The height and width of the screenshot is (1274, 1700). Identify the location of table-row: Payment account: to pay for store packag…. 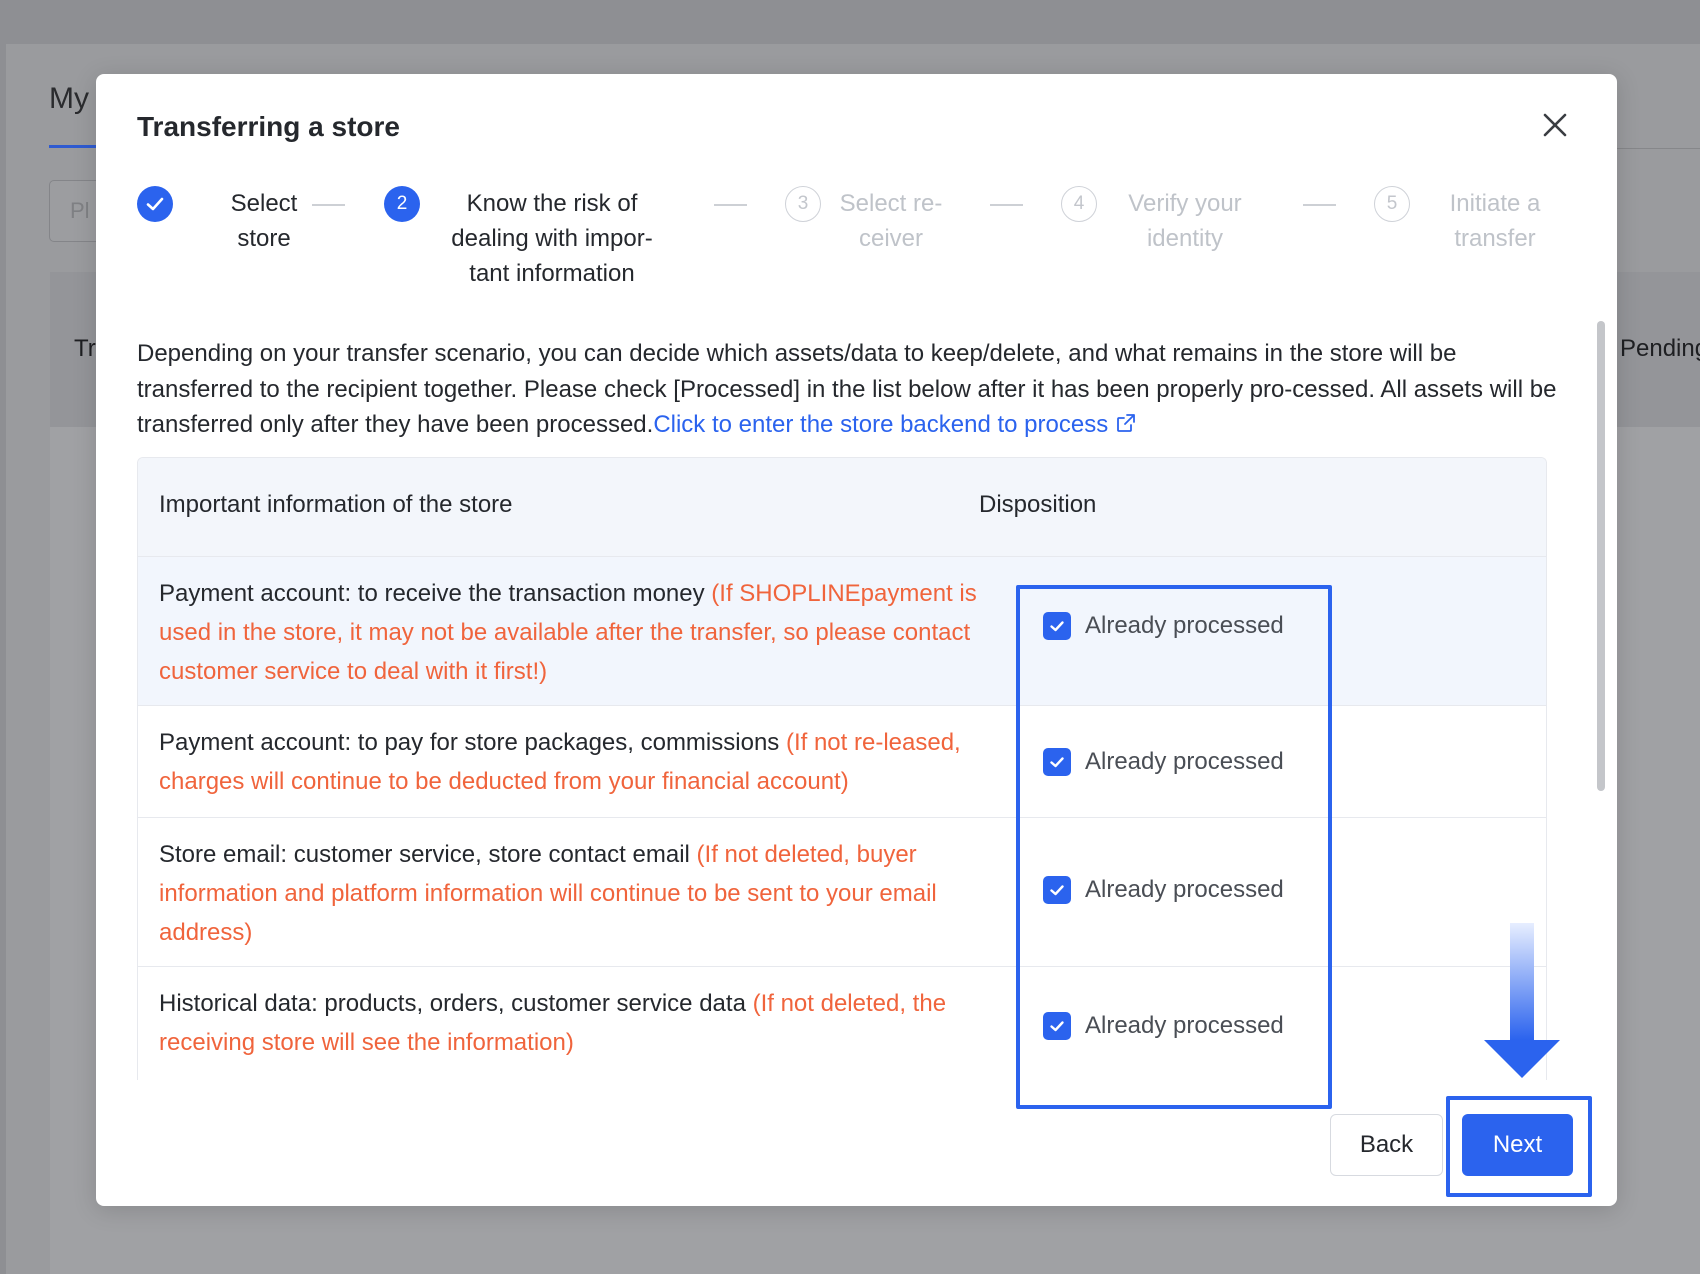
(842, 762).